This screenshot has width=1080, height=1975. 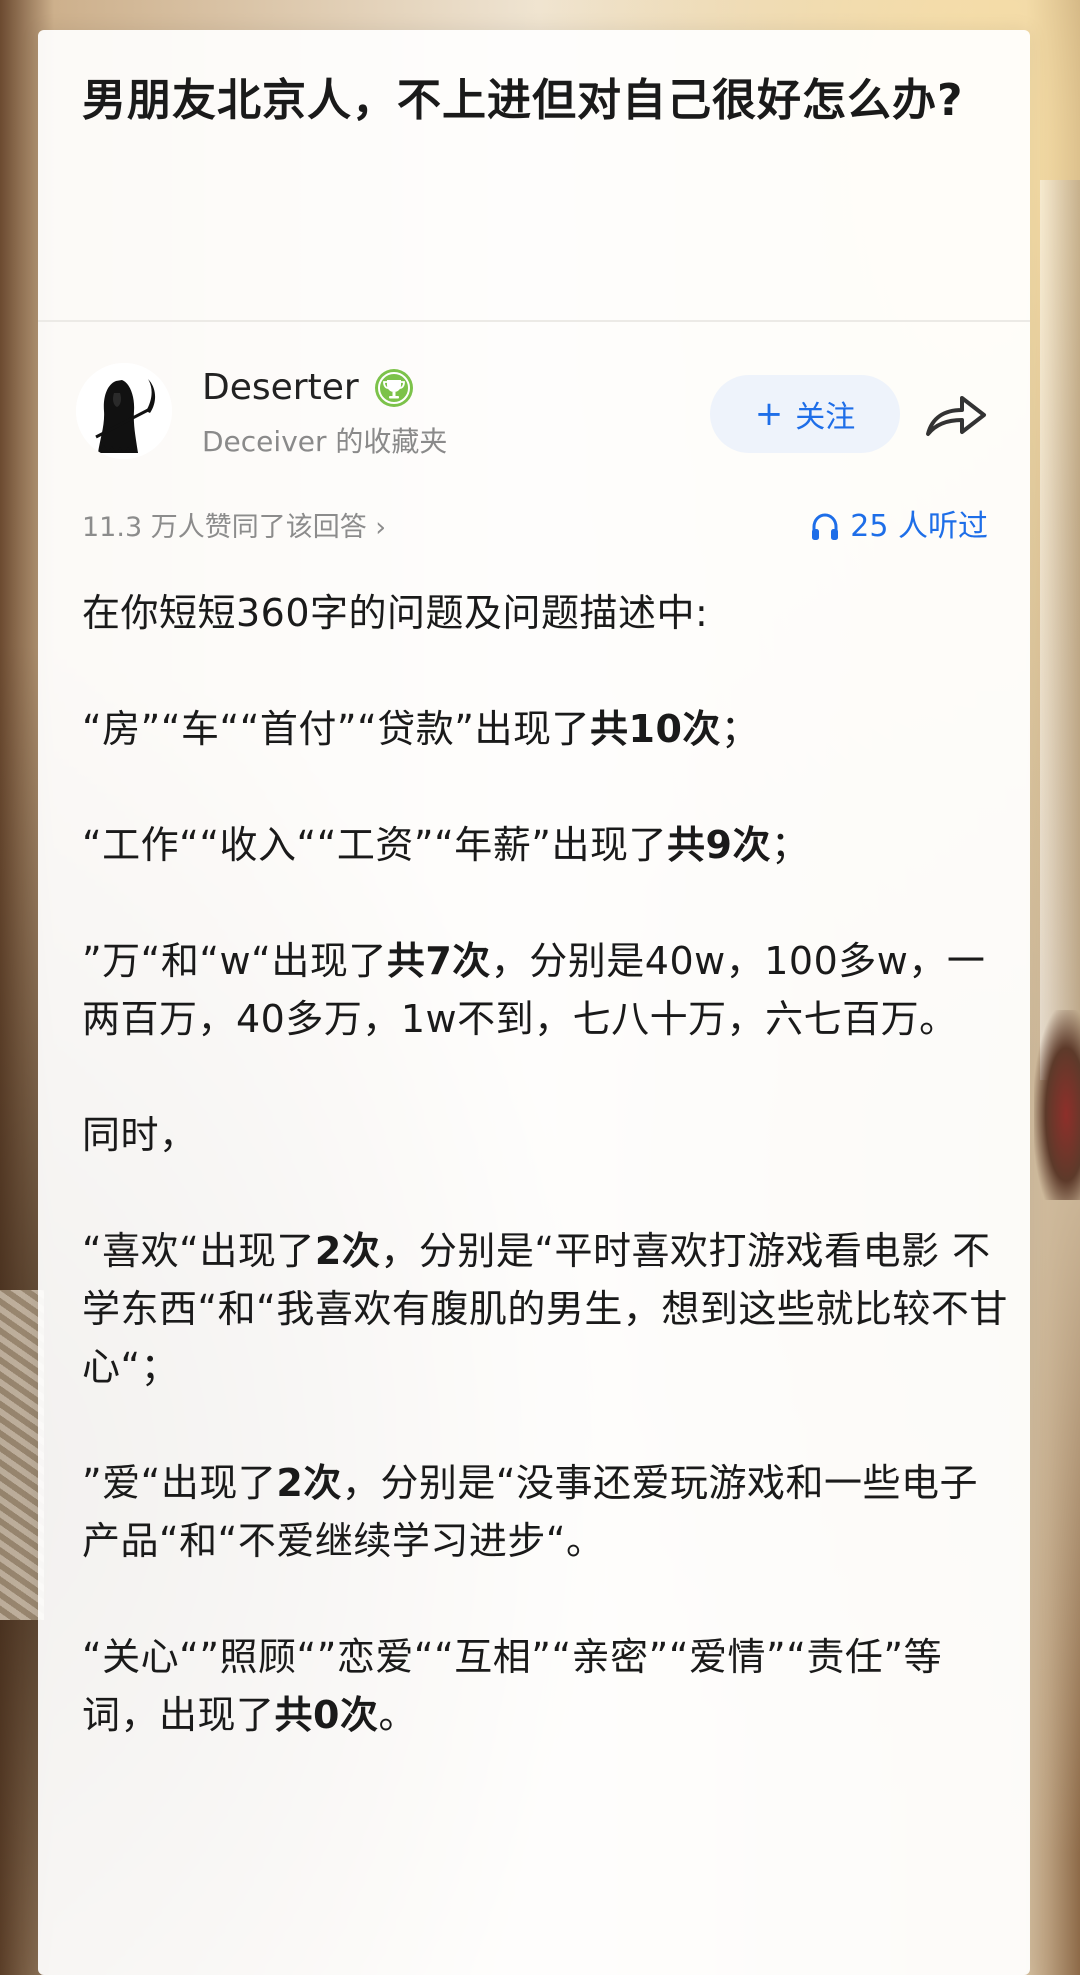 I want to click on plus-icon: +, so click(x=769, y=414).